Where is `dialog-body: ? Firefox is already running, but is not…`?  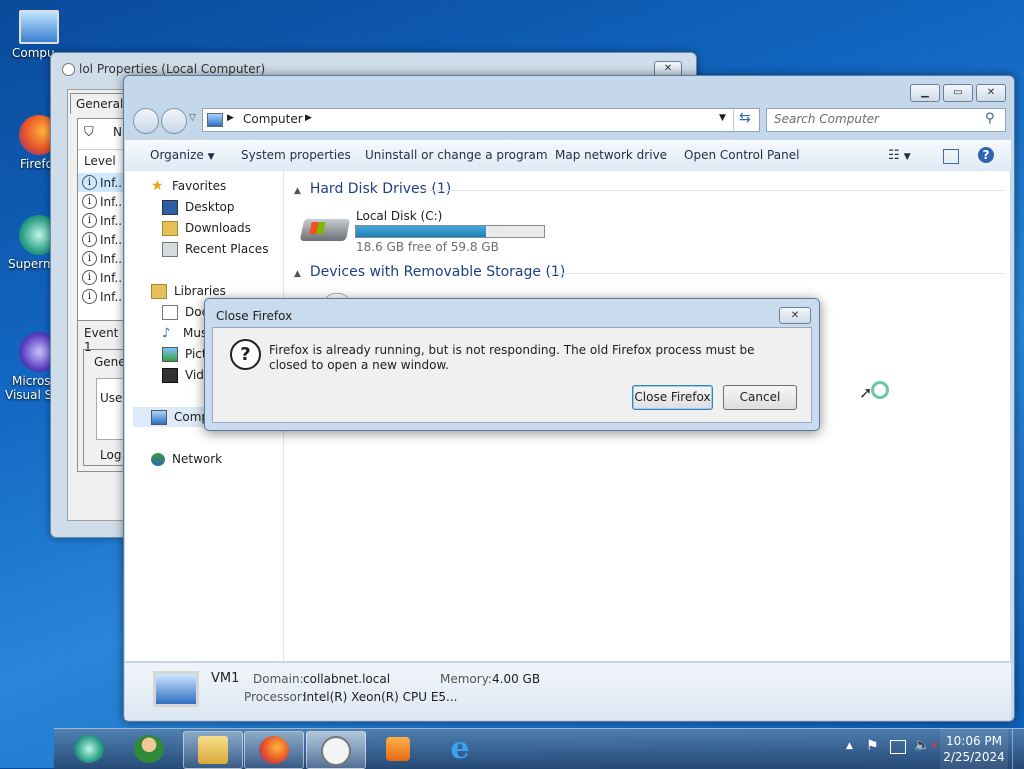 dialog-body: ? Firefox is already running, but is not… is located at coordinates (512, 375).